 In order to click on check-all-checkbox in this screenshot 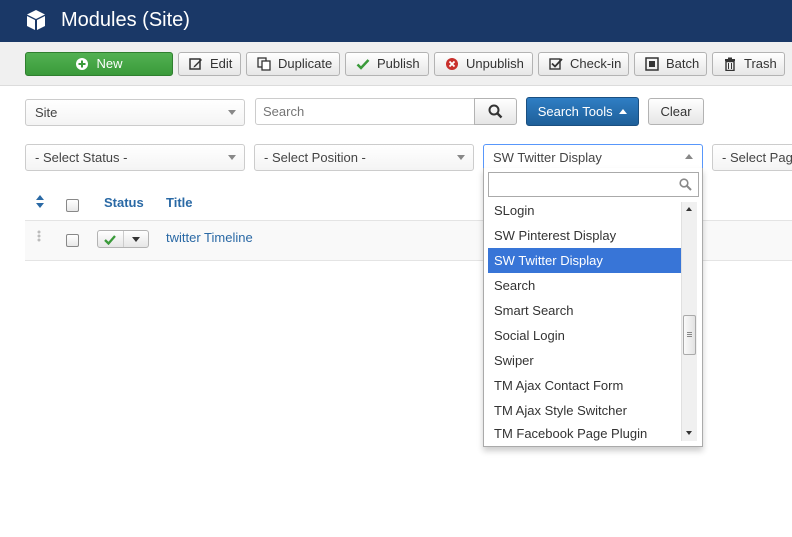, I will do `click(72, 205)`.